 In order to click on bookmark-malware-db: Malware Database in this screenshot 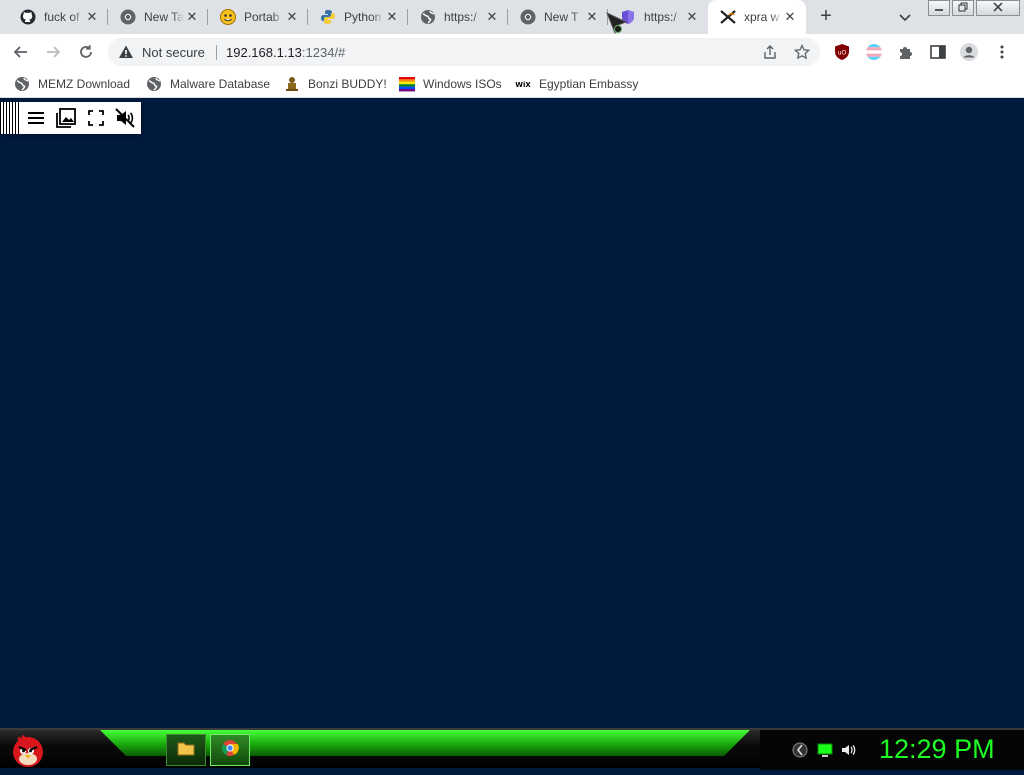, I will do `click(208, 84)`.